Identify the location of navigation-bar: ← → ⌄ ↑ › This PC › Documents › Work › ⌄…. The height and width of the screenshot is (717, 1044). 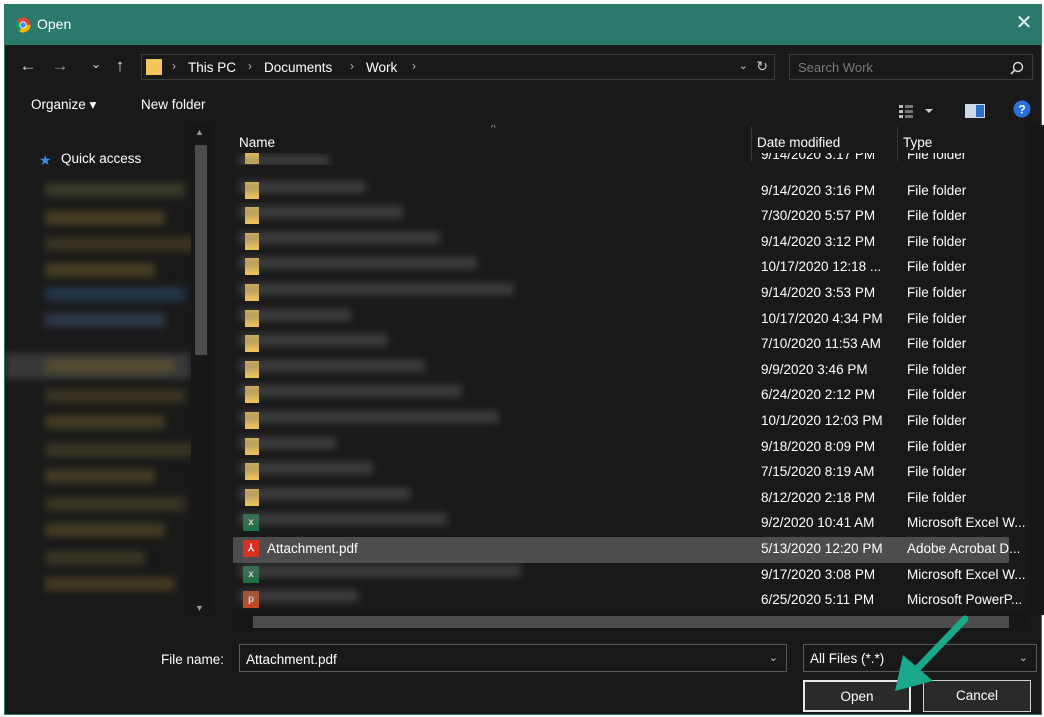
(523, 67).